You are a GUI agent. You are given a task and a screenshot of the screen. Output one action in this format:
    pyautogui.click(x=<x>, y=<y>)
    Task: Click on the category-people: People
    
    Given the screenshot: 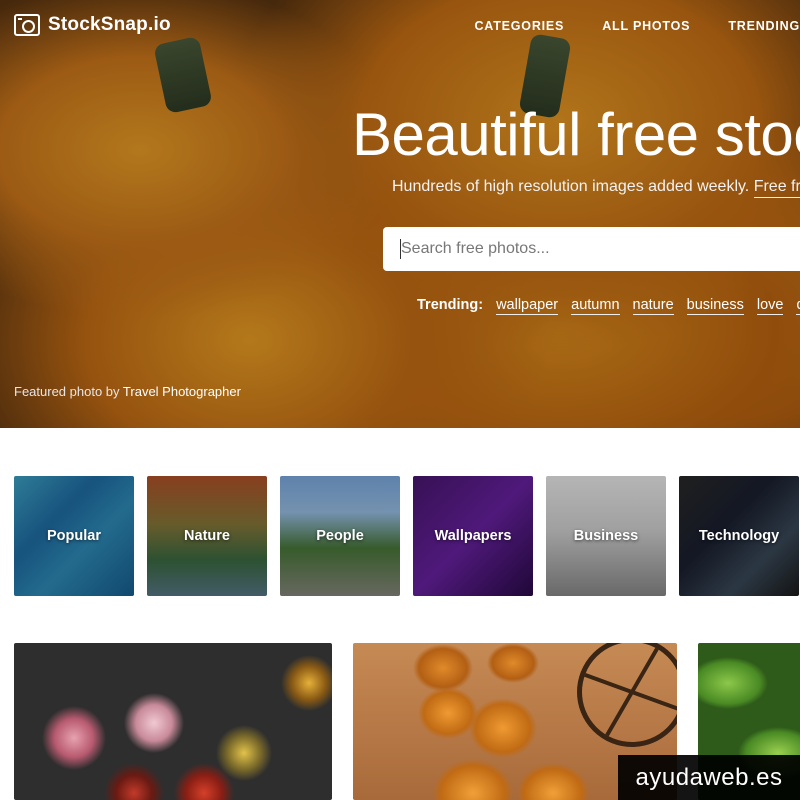 What is the action you would take?
    pyautogui.click(x=340, y=536)
    